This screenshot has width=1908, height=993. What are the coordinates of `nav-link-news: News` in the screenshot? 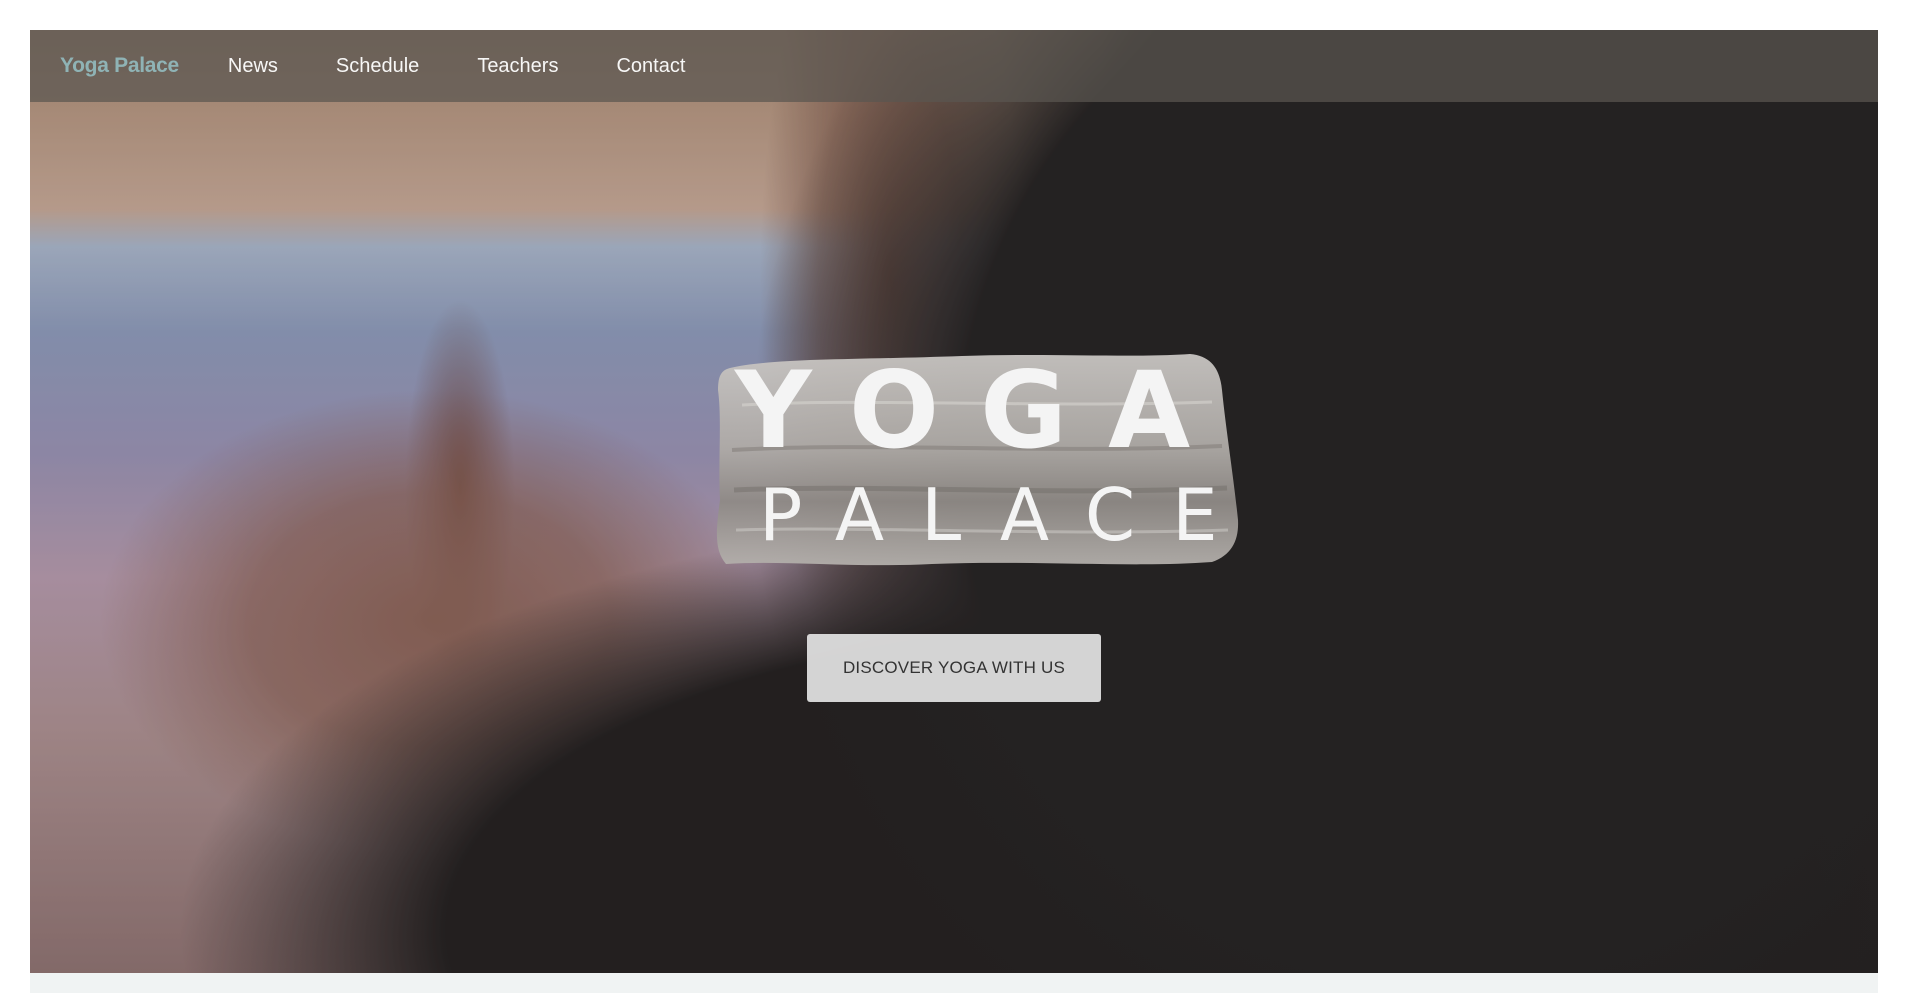 It's located at (253, 66).